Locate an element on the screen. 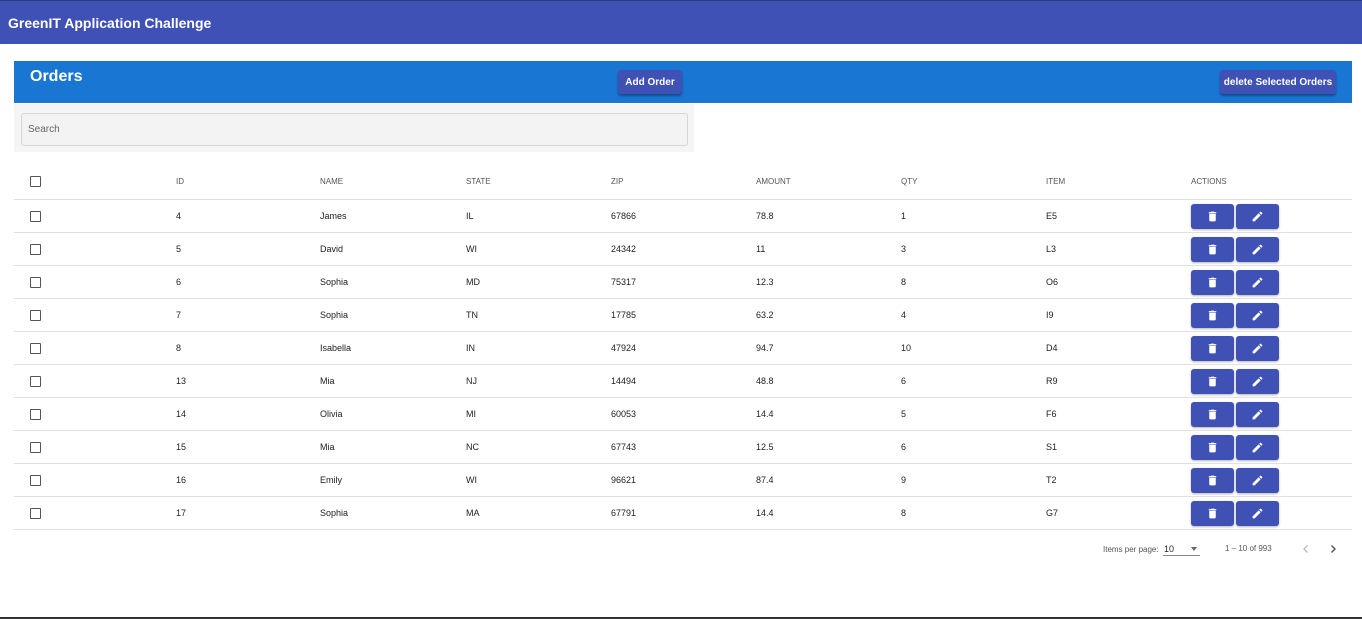 The width and height of the screenshot is (1362, 619). page-size-select: 10 is located at coordinates (1181, 549).